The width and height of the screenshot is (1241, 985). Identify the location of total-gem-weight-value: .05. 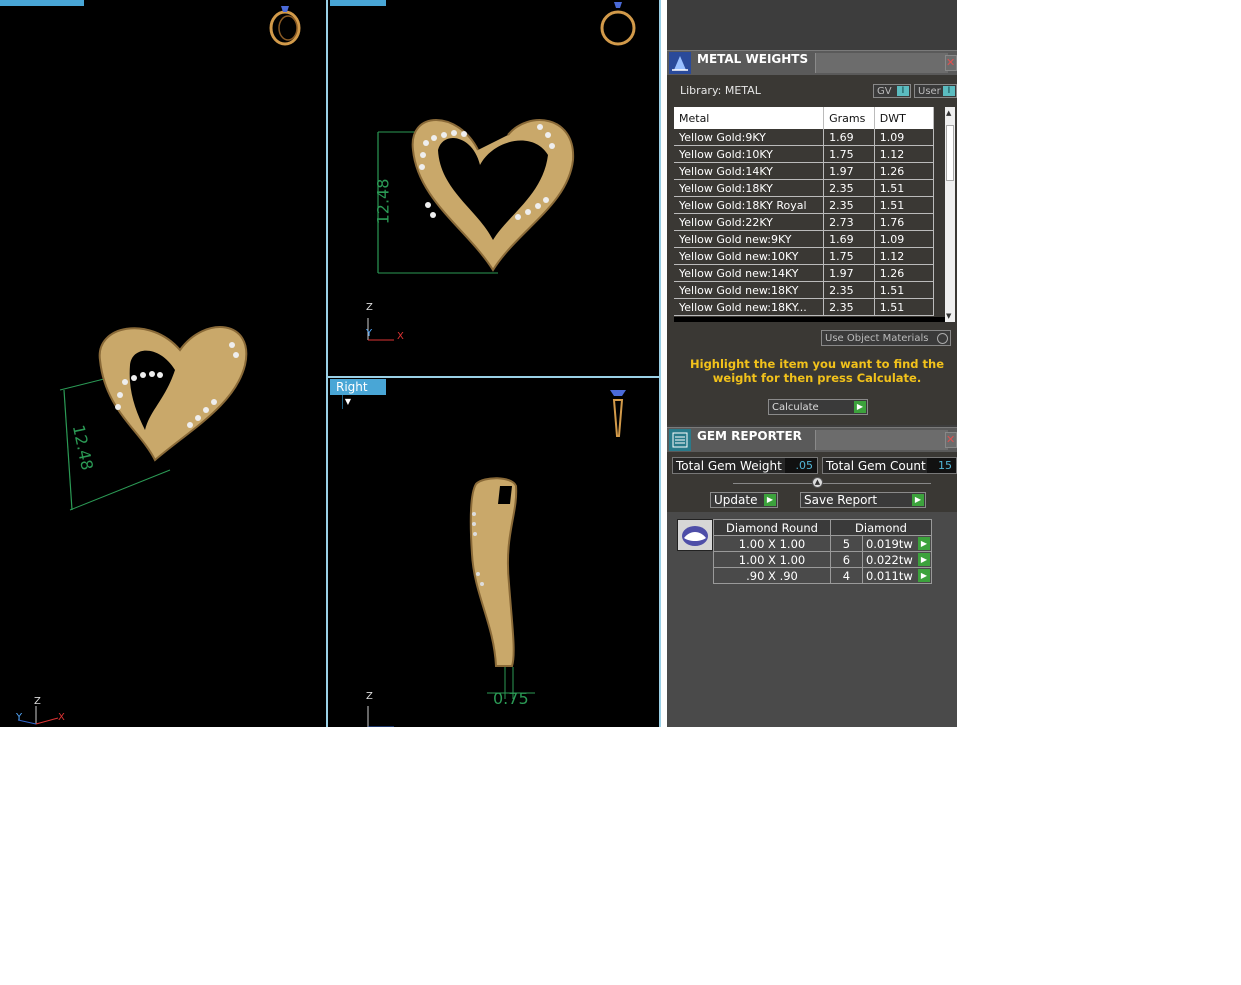
(801, 465).